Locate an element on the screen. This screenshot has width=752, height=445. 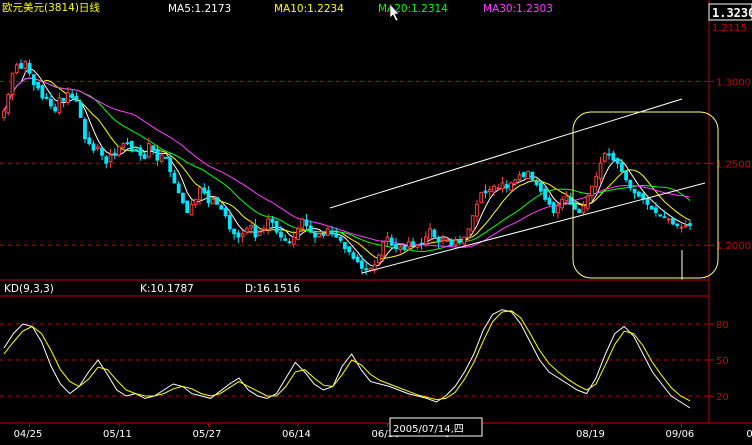
ma10-readout: MA10:1.2234 is located at coordinates (309, 9).